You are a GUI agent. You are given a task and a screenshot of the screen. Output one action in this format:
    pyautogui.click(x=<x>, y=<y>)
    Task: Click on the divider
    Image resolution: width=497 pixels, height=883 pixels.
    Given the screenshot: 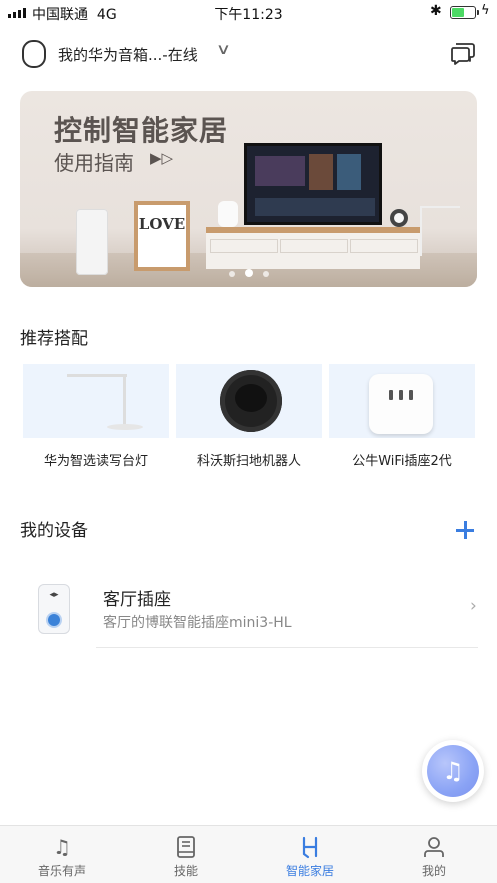 What is the action you would take?
    pyautogui.click(x=287, y=647)
    